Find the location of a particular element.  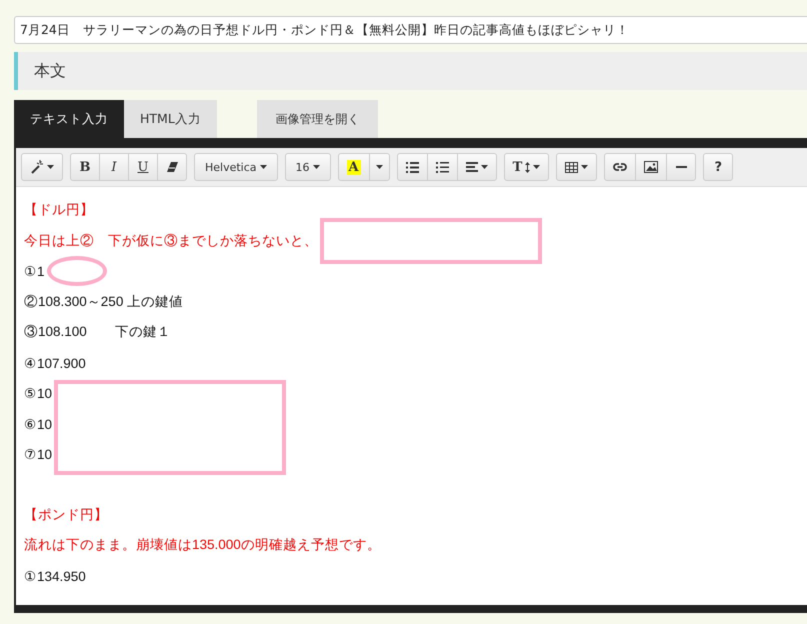

text-color-button: A is located at coordinates (354, 167).